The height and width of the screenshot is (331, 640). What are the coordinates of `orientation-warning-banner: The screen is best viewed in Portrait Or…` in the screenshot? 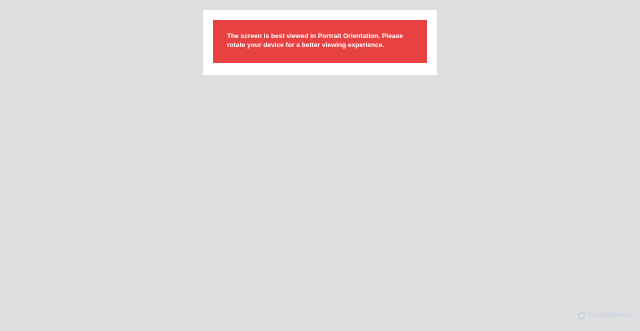 It's located at (320, 41).